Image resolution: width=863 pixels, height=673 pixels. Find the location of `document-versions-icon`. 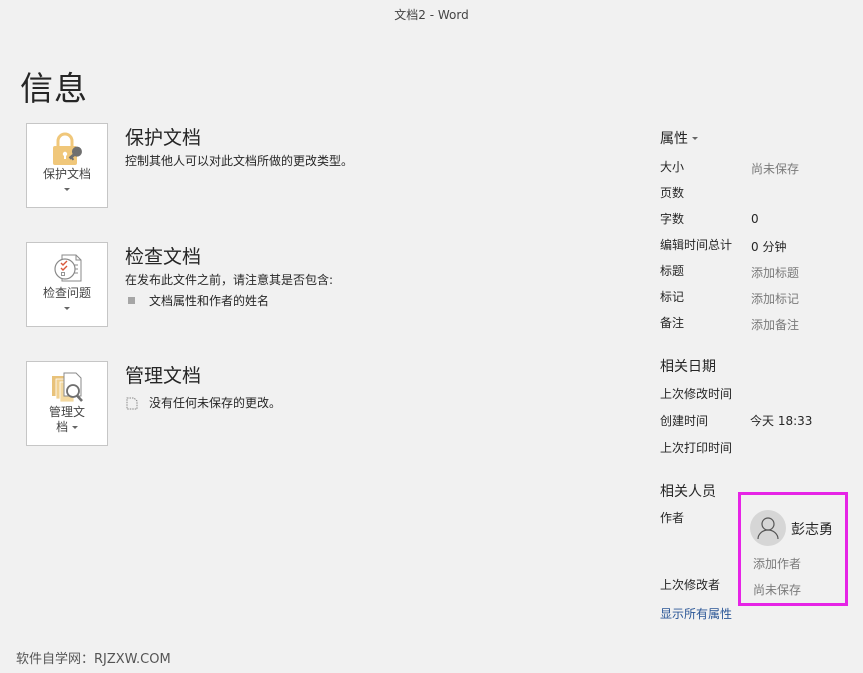

document-versions-icon is located at coordinates (132, 403).